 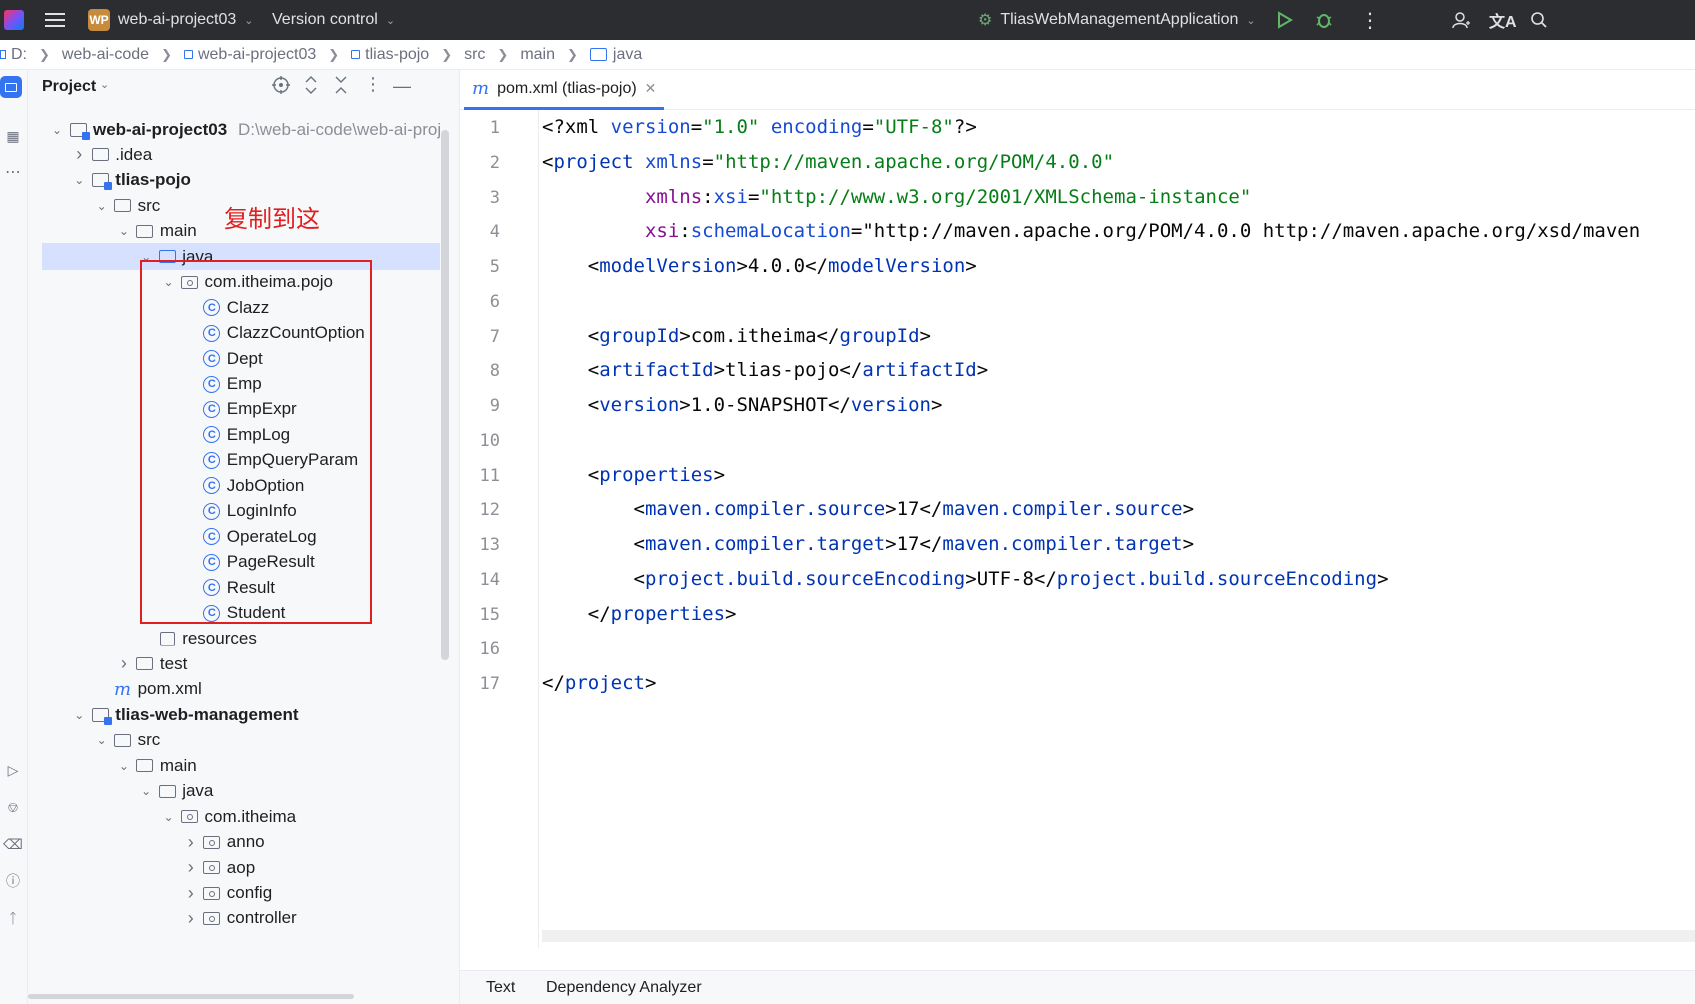 I want to click on tree-item-resources: resources, so click(x=238, y=638).